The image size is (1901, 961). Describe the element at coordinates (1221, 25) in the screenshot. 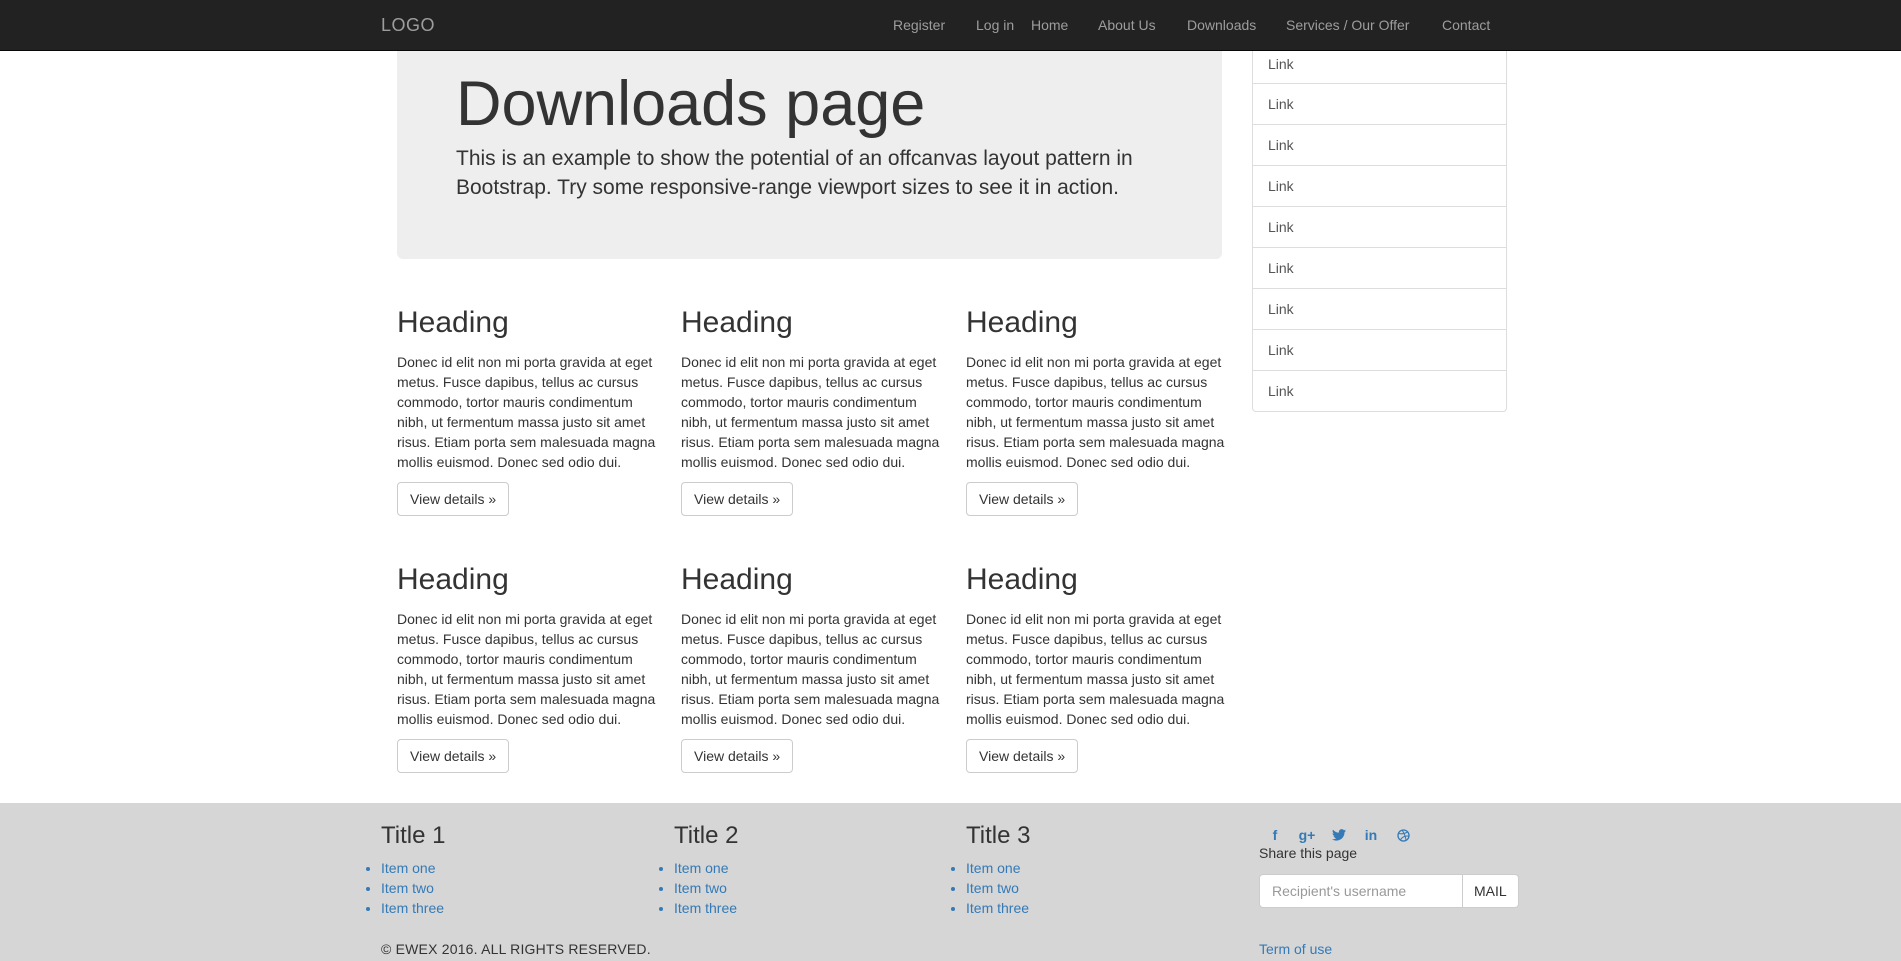

I see `nav-downloads: Downloads` at that location.